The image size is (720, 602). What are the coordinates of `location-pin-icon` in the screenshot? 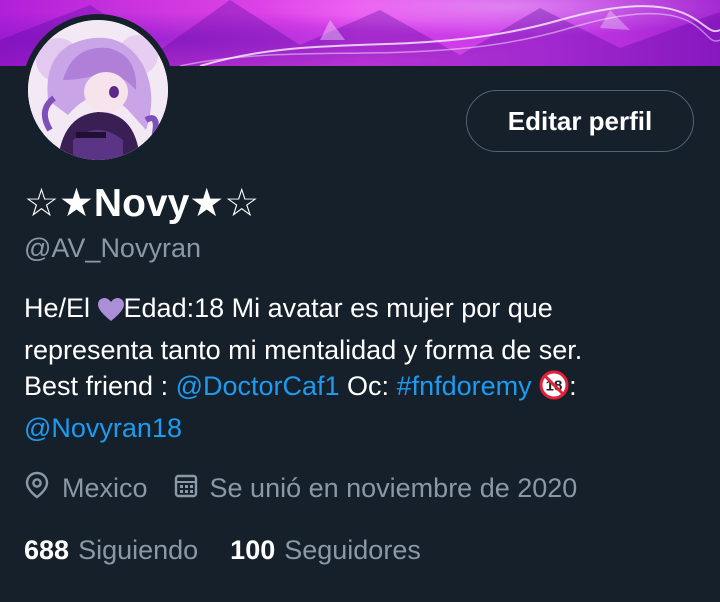 It's located at (43, 488).